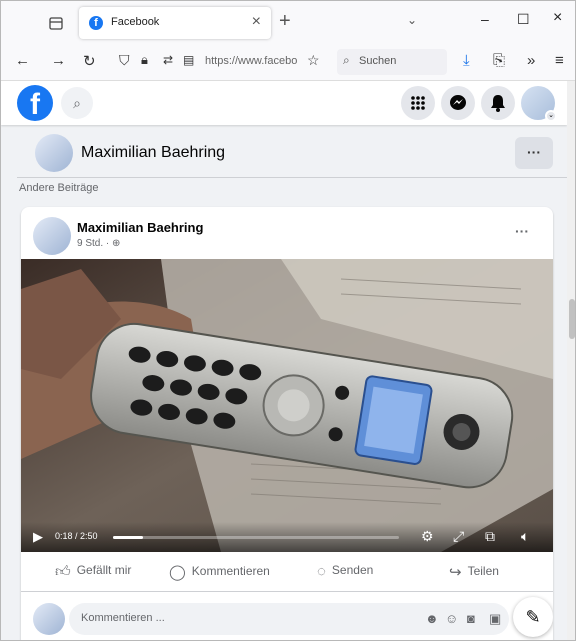  Describe the element at coordinates (59, 188) in the screenshot. I see `section-label: Andere Beiträge` at that location.